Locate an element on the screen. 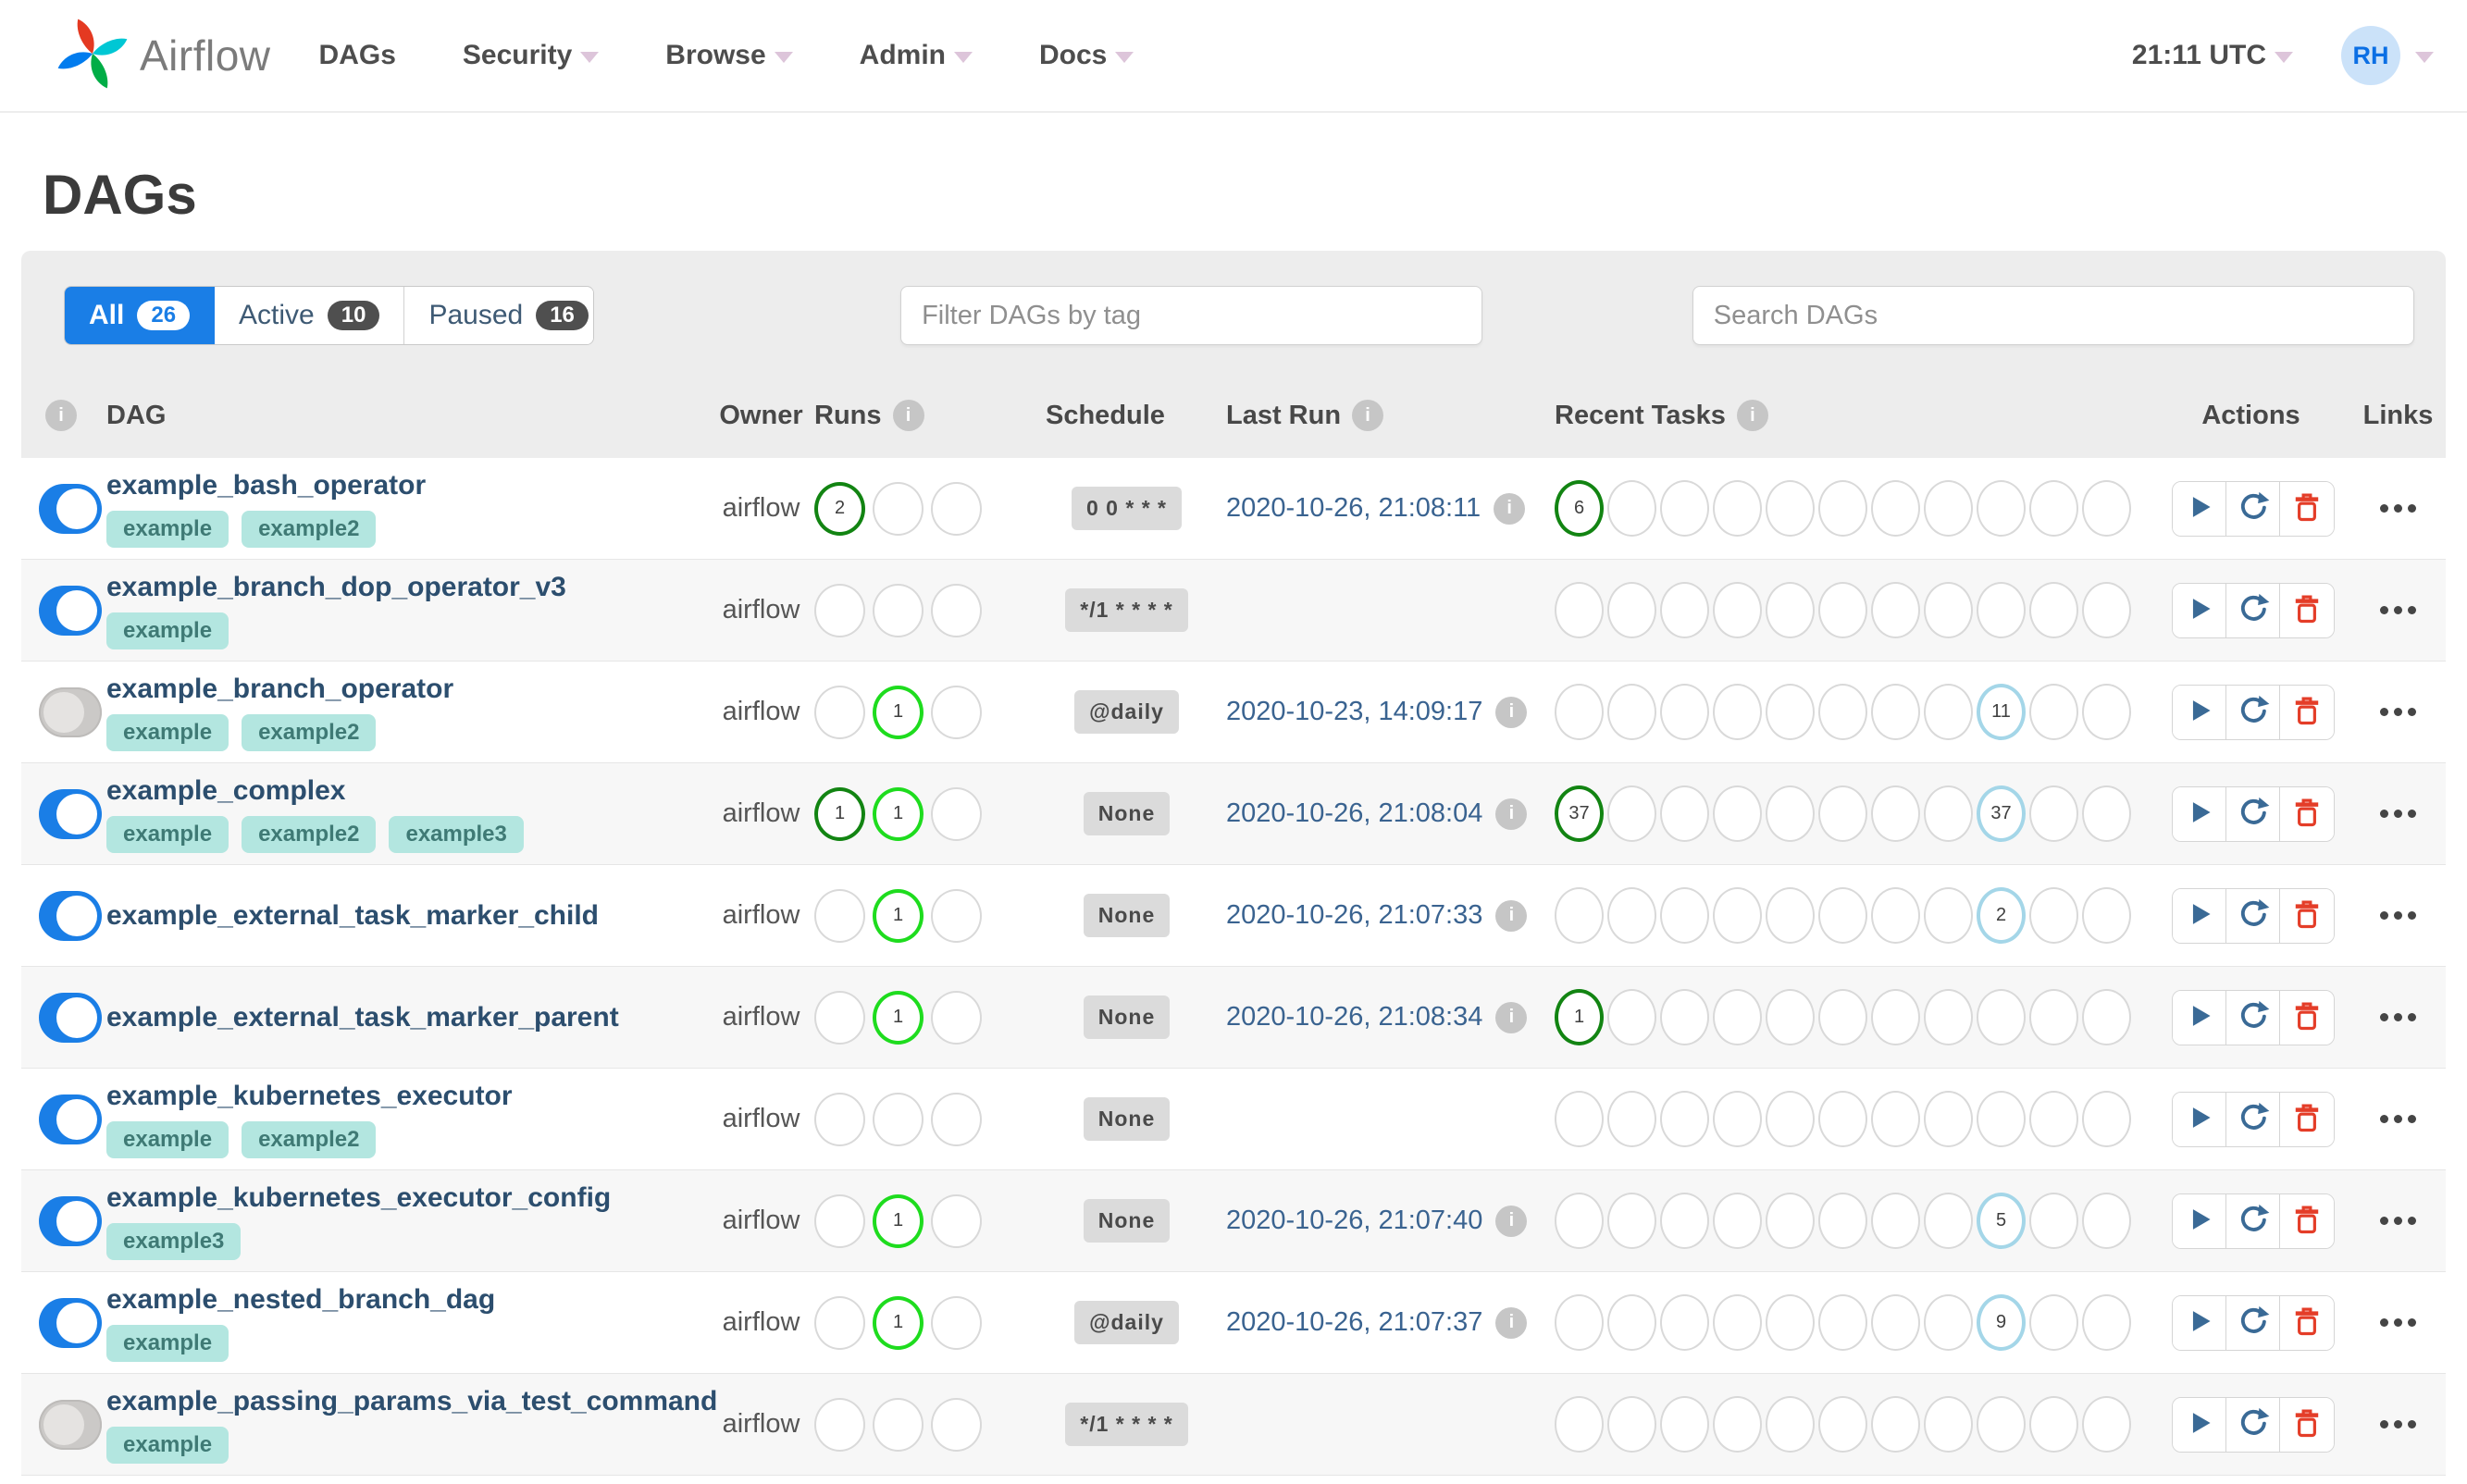 This screenshot has height=1484, width=2467. nav-item-security: Security is located at coordinates (531, 55).